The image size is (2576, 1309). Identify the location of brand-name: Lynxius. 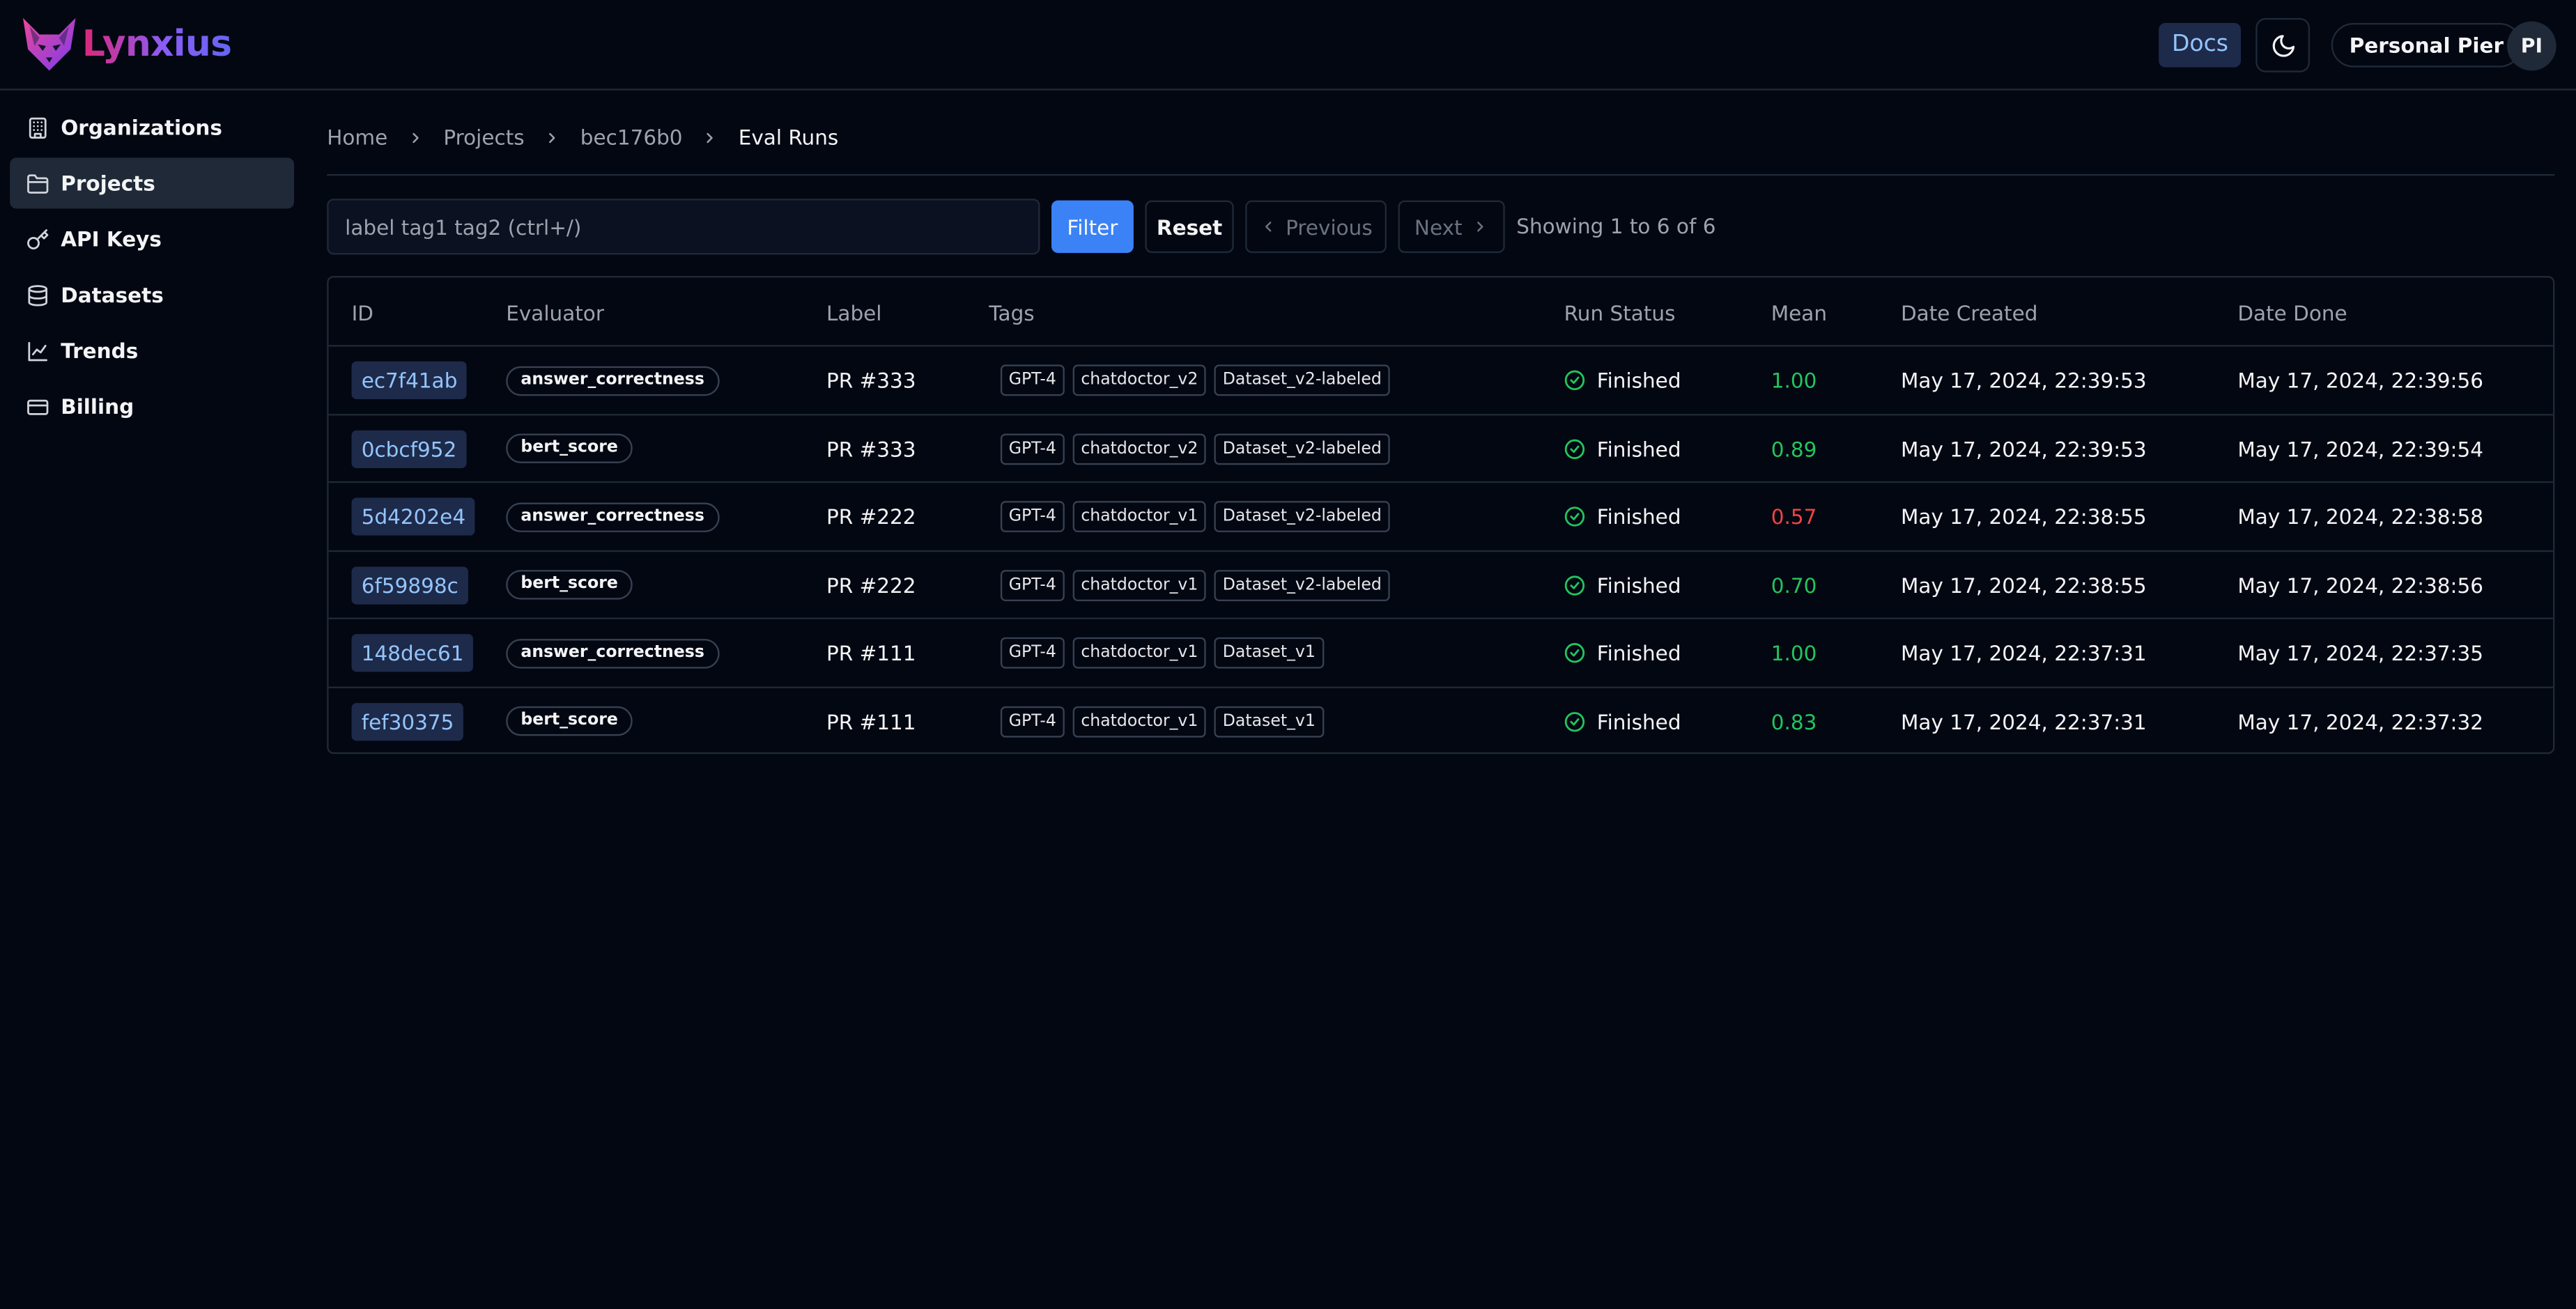
(157, 44).